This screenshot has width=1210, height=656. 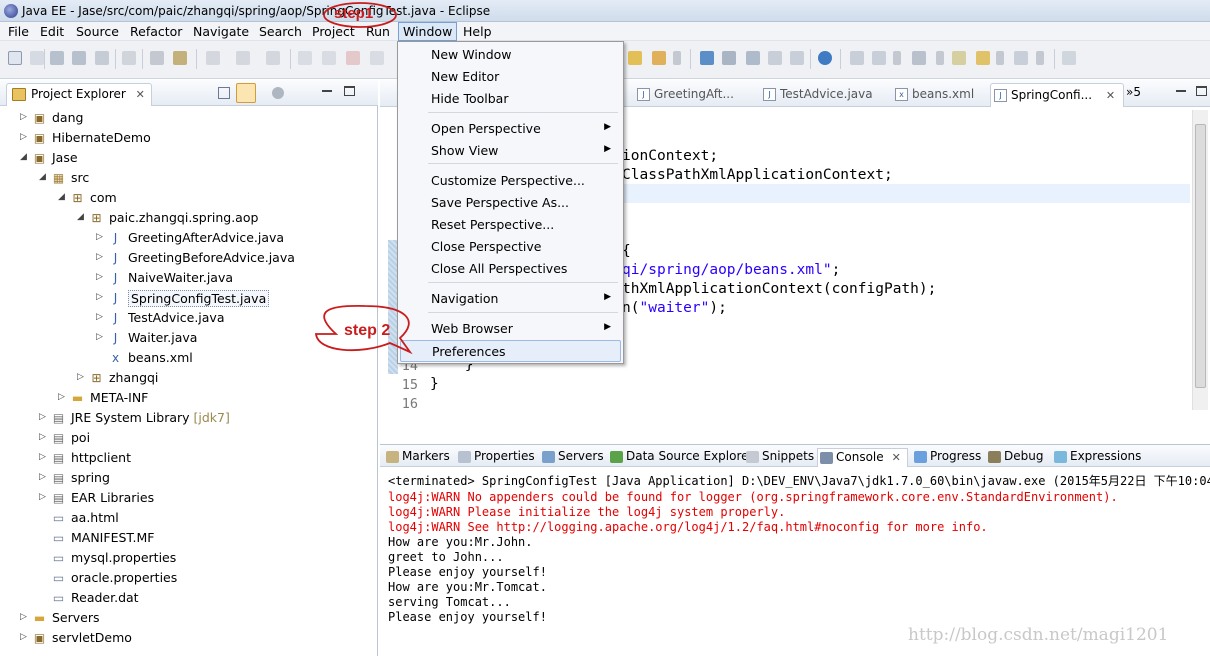 What do you see at coordinates (333, 31) in the screenshot?
I see `menu-project: Project` at bounding box center [333, 31].